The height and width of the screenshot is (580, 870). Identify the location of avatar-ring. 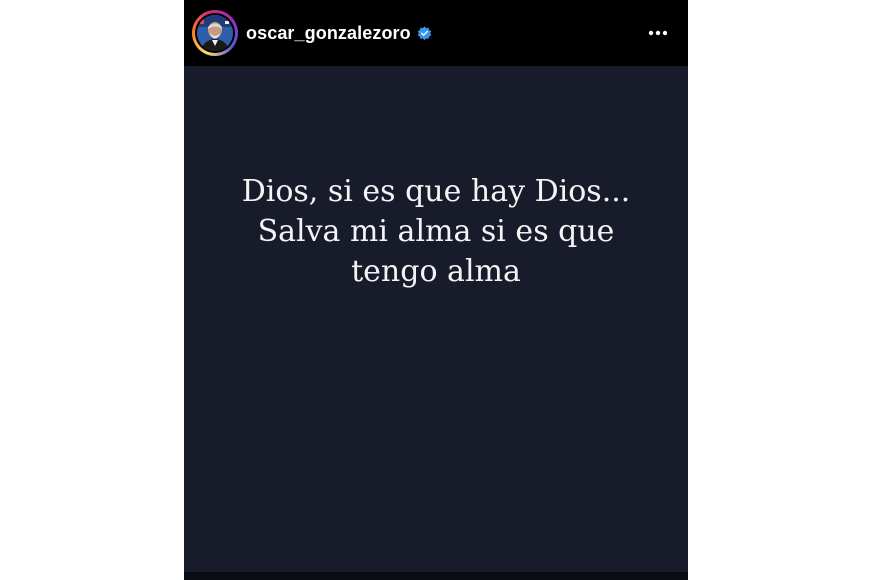
(215, 33).